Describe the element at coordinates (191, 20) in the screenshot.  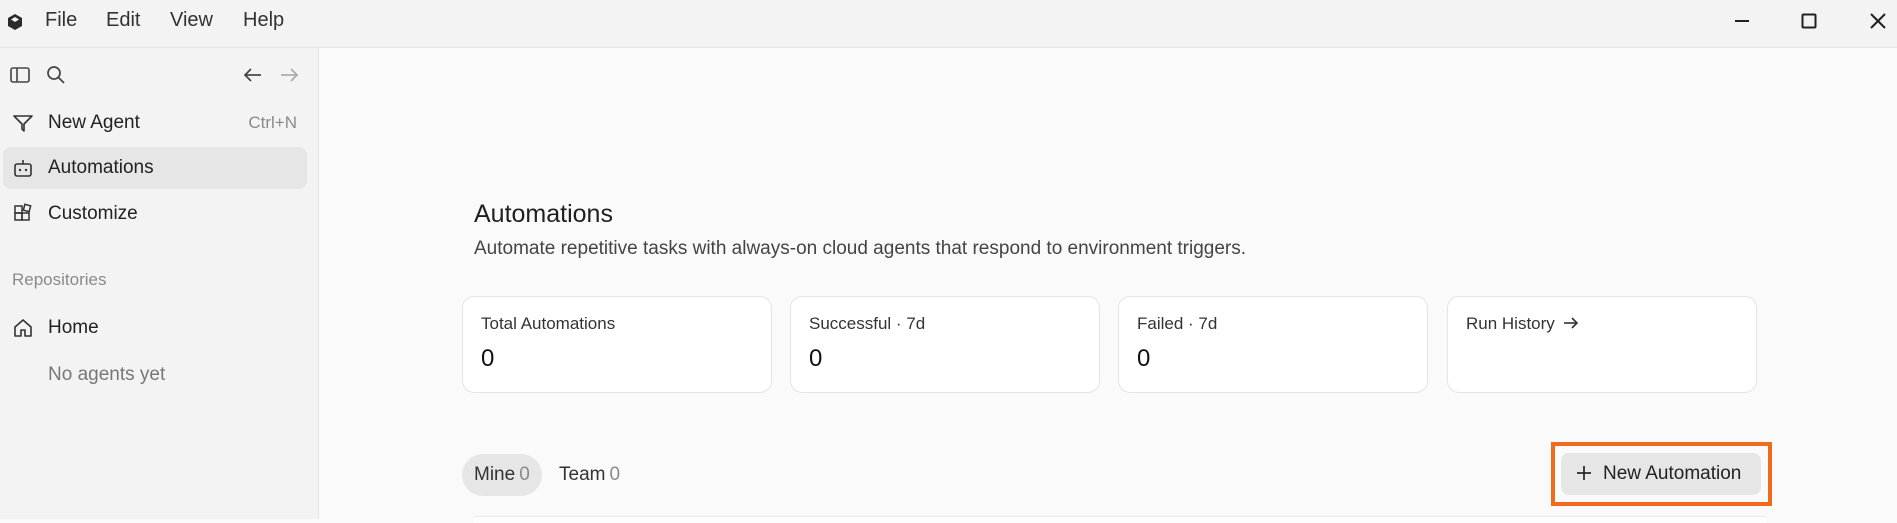
I see `menu-view: View` at that location.